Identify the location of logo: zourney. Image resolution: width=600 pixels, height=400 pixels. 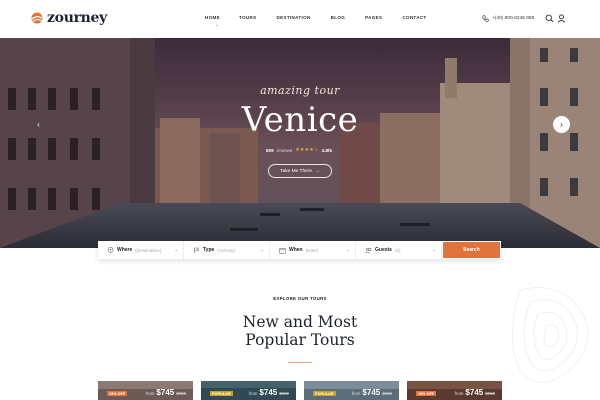
(68, 18).